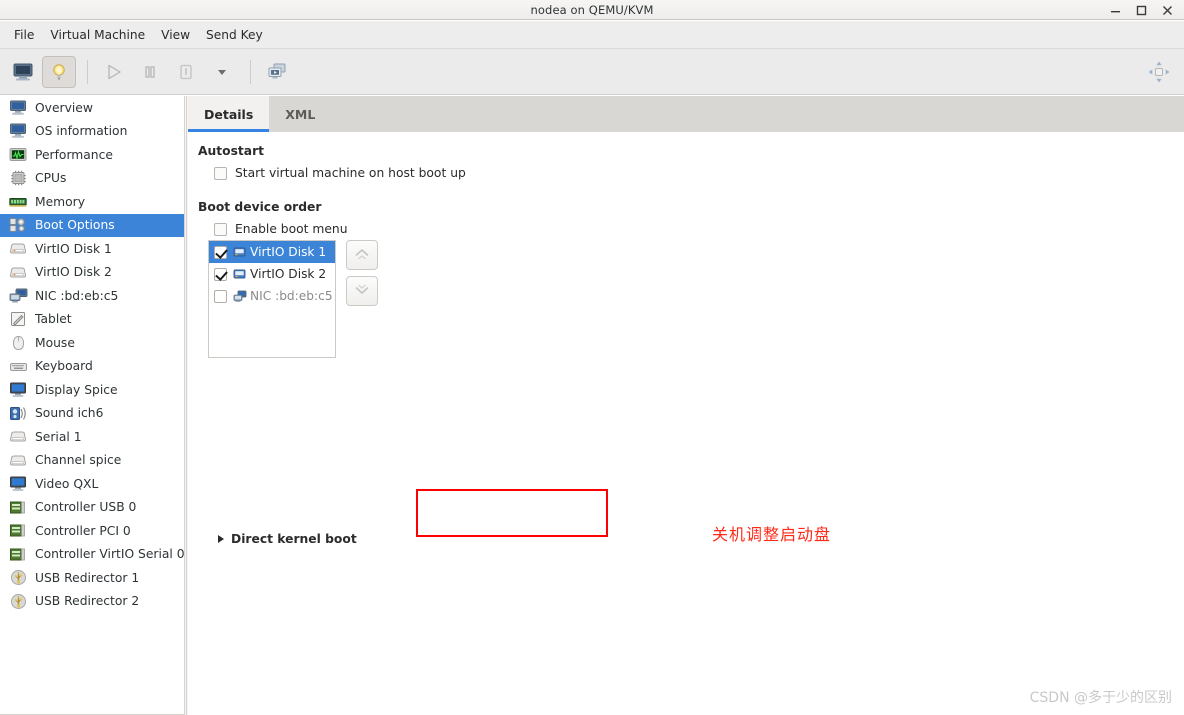  I want to click on sidebar-item-label: NIC :bd:eb:c5, so click(77, 295).